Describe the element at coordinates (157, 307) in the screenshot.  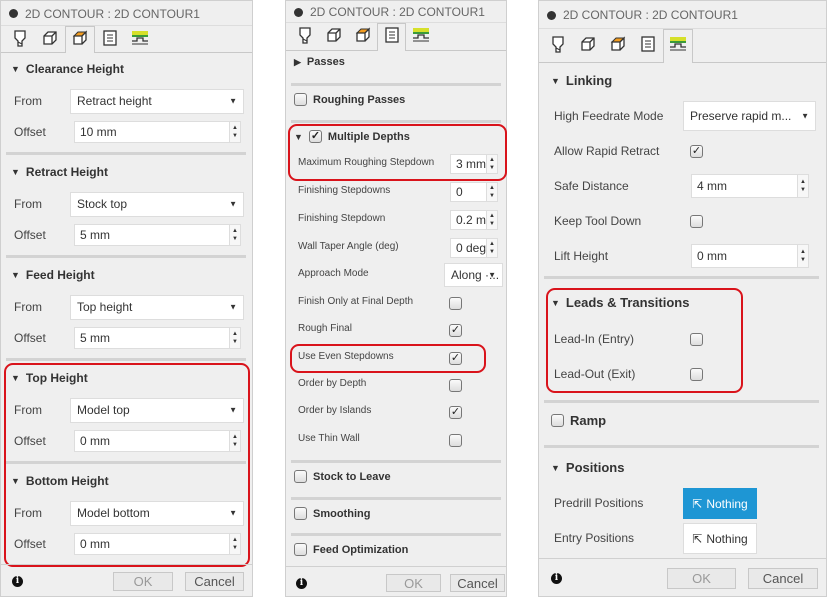
I see `from-dropdown: Top height ▼` at that location.